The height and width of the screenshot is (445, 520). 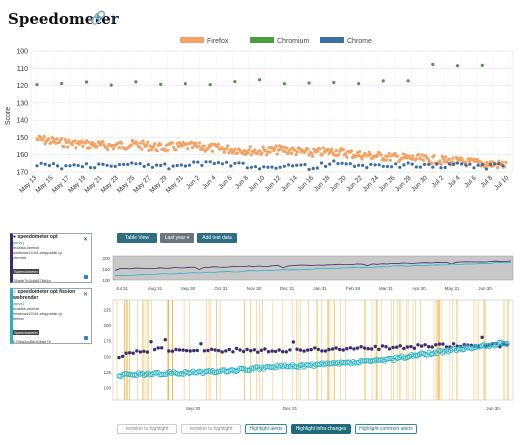 I want to click on x-tick-label: Jun 12, so click(x=273, y=183).